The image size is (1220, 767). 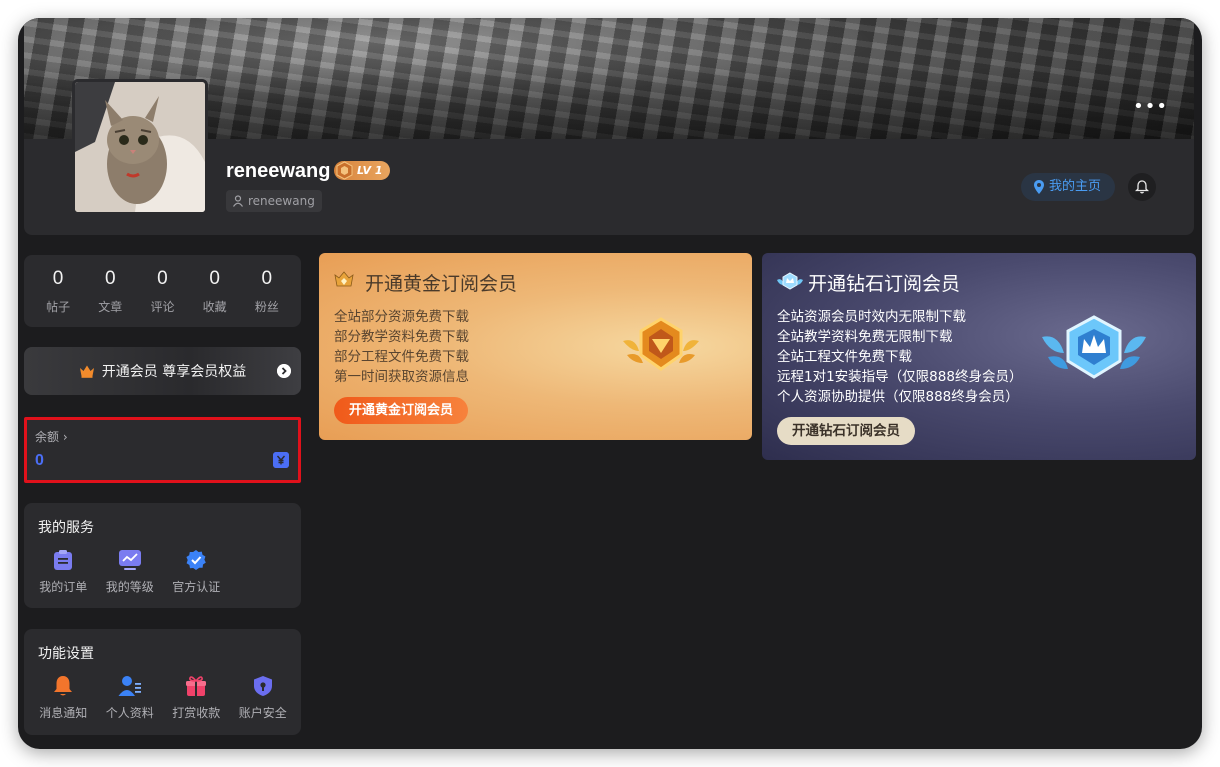 I want to click on user-handle-text: reneewang, so click(x=281, y=201).